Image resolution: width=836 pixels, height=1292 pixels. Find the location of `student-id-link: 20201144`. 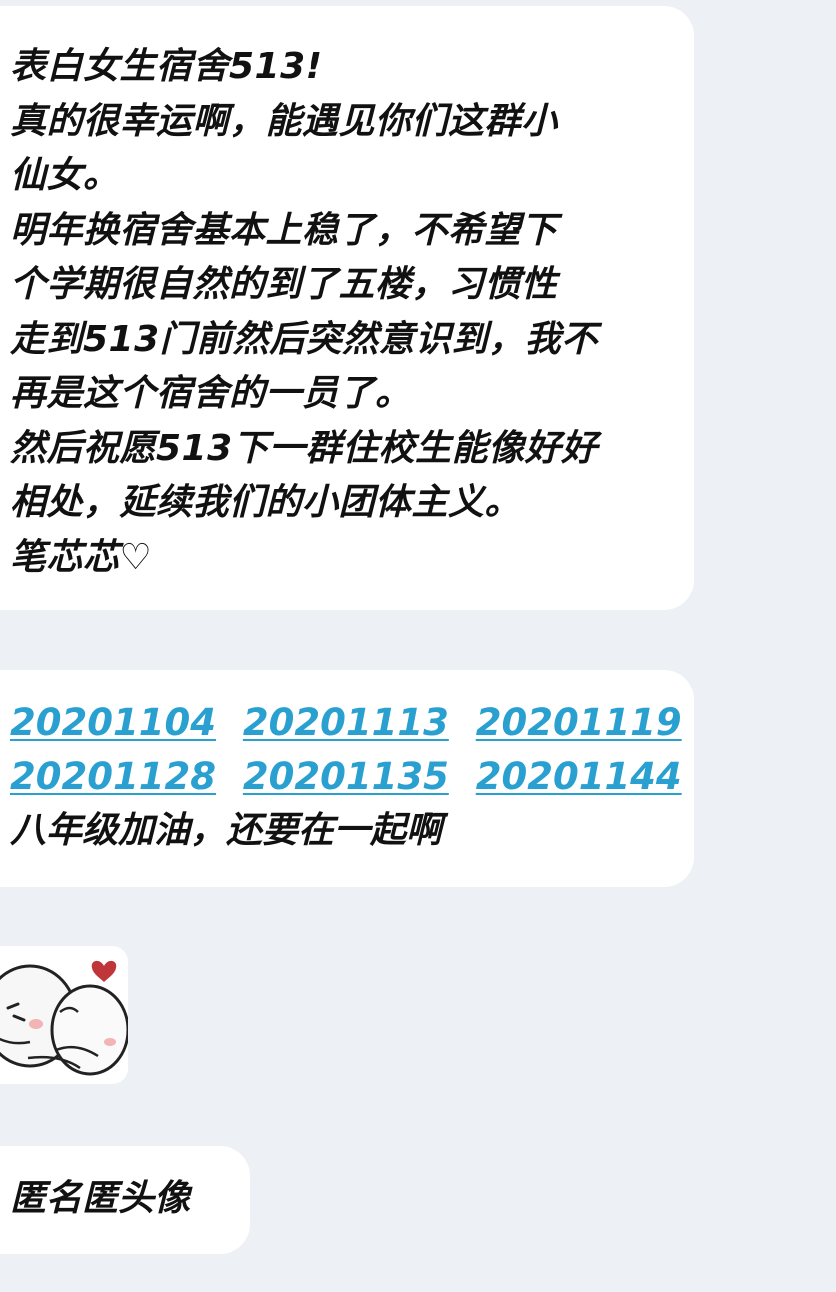

student-id-link: 20201144 is located at coordinates (579, 776).